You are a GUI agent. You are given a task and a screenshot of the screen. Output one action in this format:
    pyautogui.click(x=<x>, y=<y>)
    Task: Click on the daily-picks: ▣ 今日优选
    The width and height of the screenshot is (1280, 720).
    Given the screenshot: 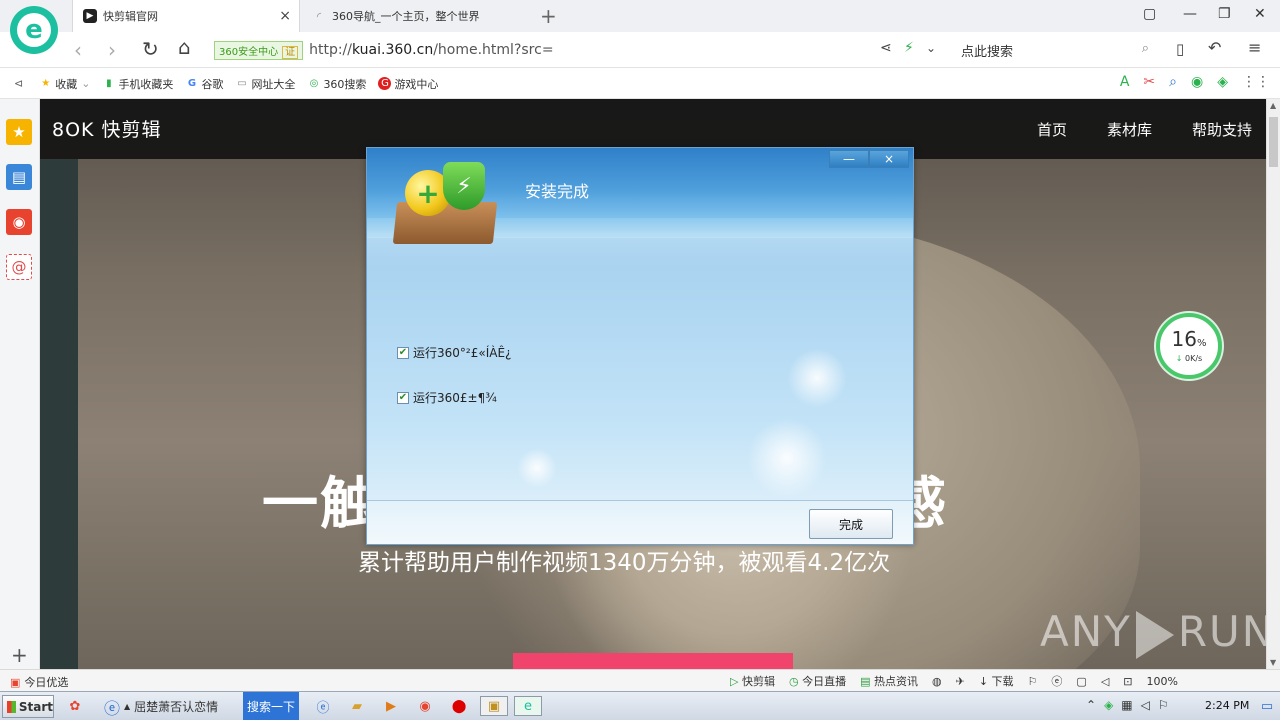 What is the action you would take?
    pyautogui.click(x=39, y=682)
    